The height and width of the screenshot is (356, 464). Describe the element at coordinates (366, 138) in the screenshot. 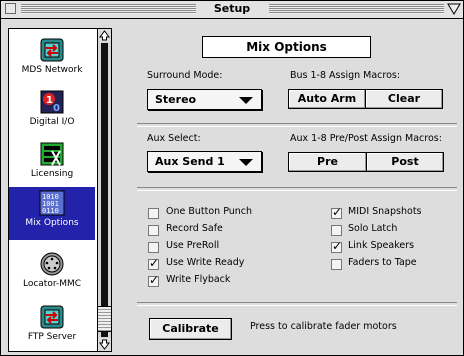

I see `aux-macros-label: Aux 1-8 Pre/Post Assign Macros:` at that location.